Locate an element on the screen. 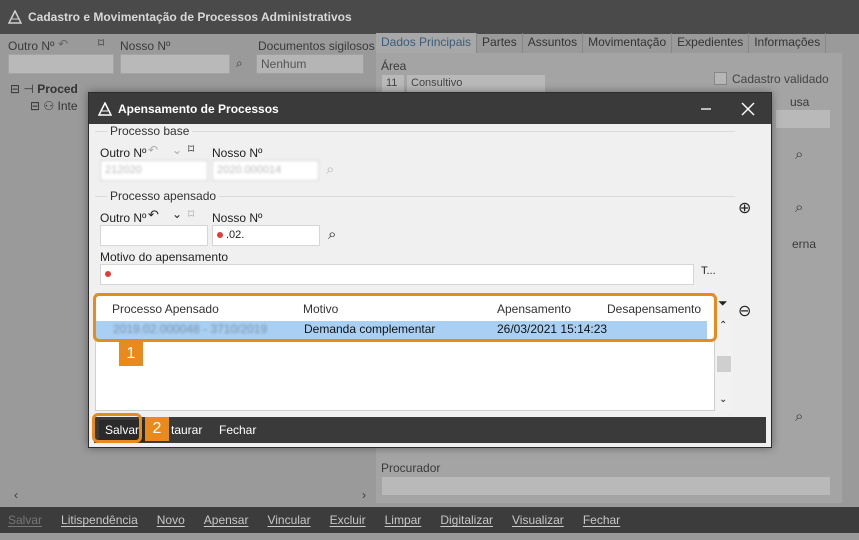 The image size is (859, 540). step-badge-2: 2 is located at coordinates (157, 429).